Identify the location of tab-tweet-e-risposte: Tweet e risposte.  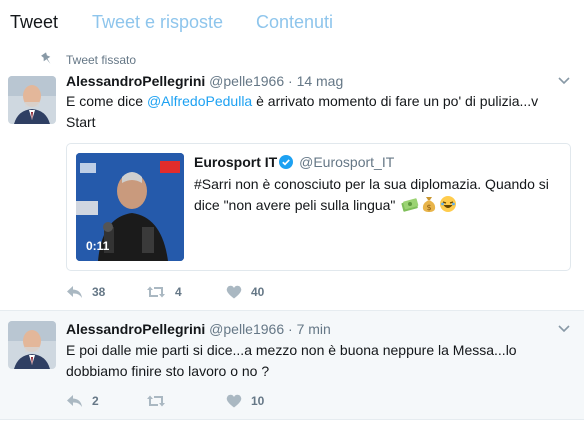
(157, 22).